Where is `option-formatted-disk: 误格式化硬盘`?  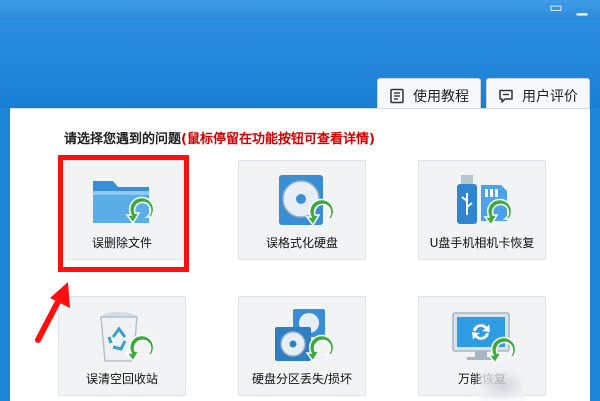 option-formatted-disk: 误格式化硬盘 is located at coordinates (302, 210).